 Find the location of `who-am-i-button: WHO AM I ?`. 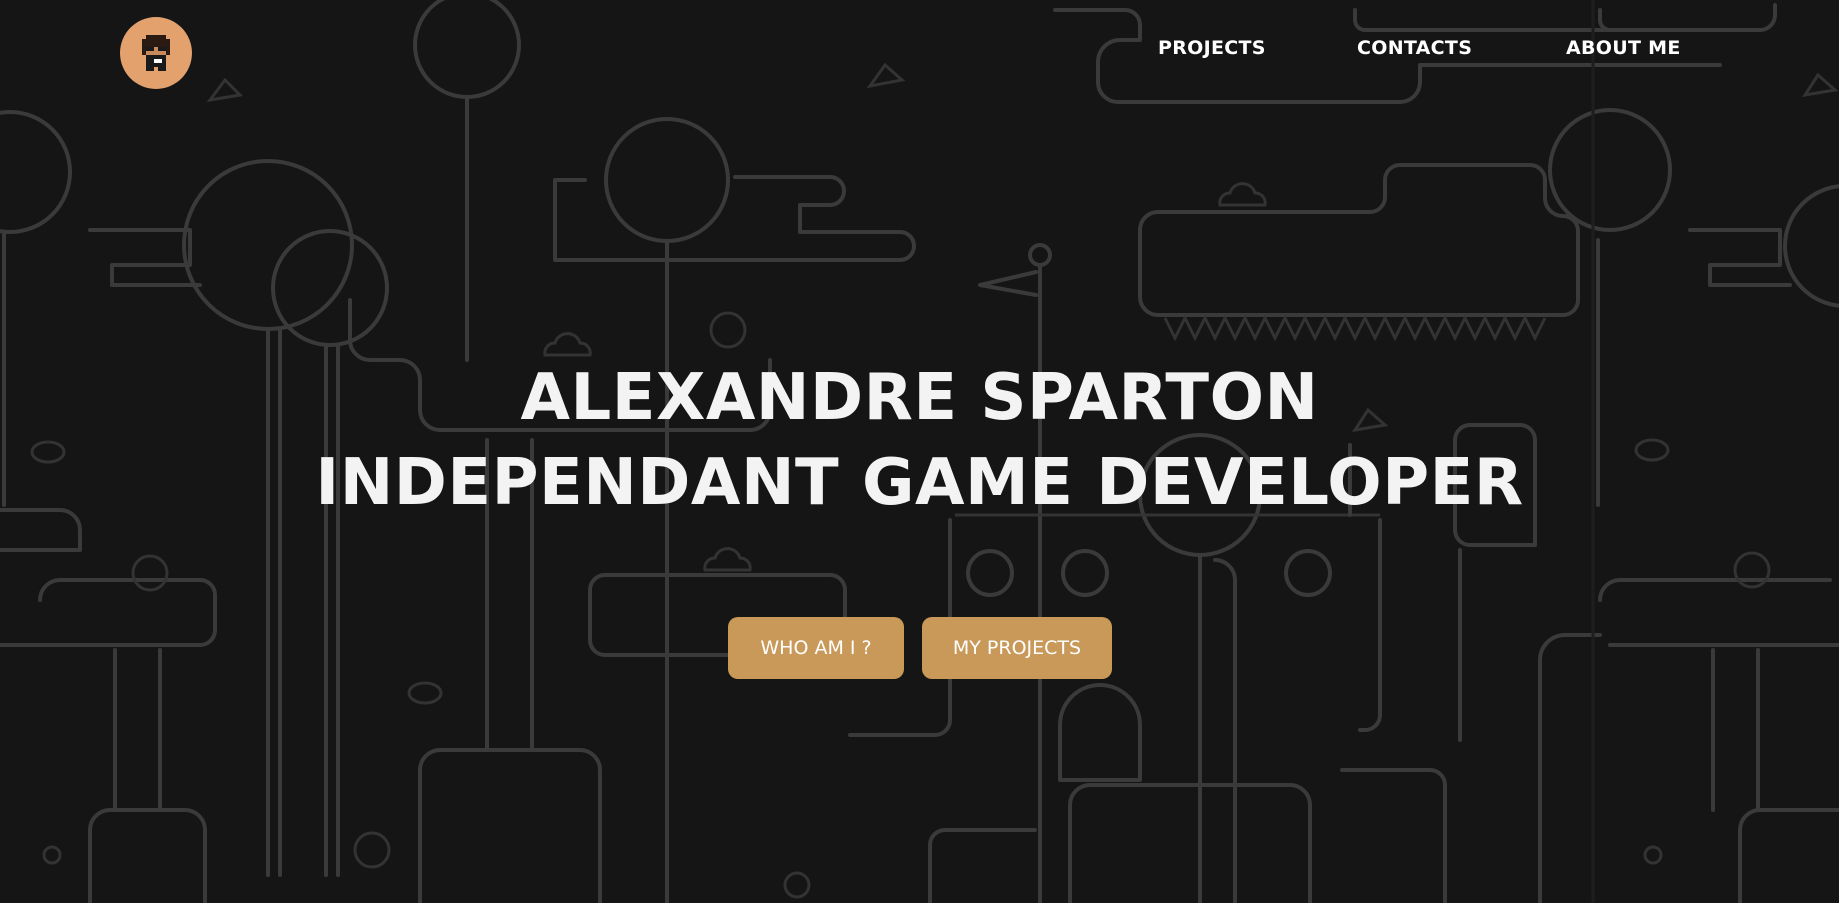

who-am-i-button: WHO AM I ? is located at coordinates (816, 648).